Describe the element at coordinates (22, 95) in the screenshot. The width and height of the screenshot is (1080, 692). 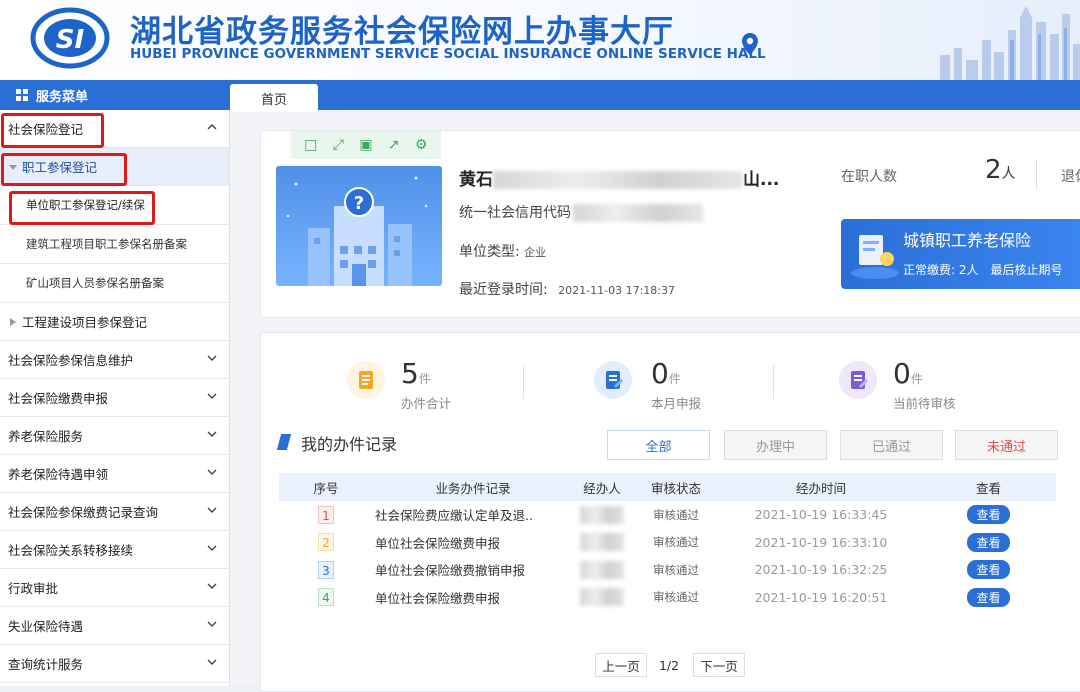
I see `grid-icon` at that location.